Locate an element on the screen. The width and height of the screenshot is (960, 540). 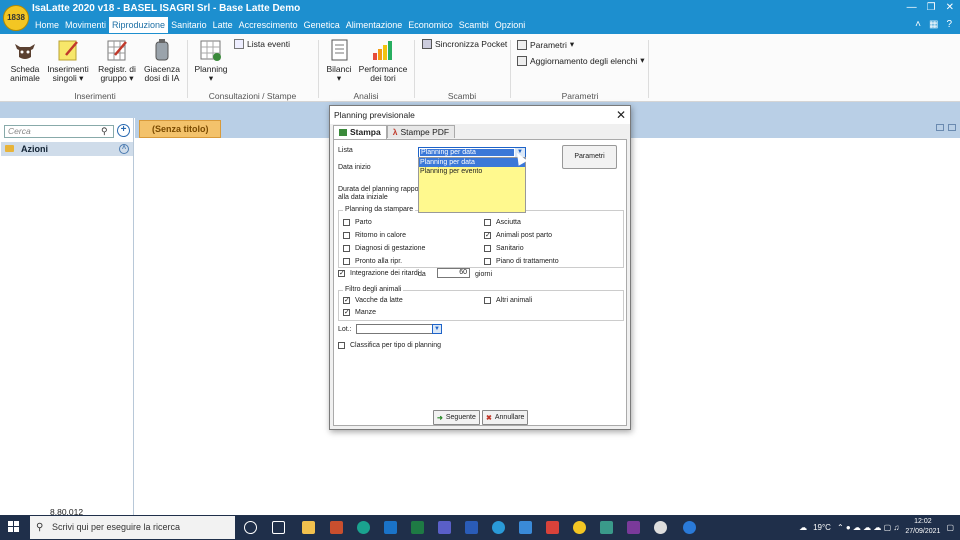
tray-icons: ⌃ ● ☁ ☁ ☁ ▢ ♫ is located at coordinates (868, 527).